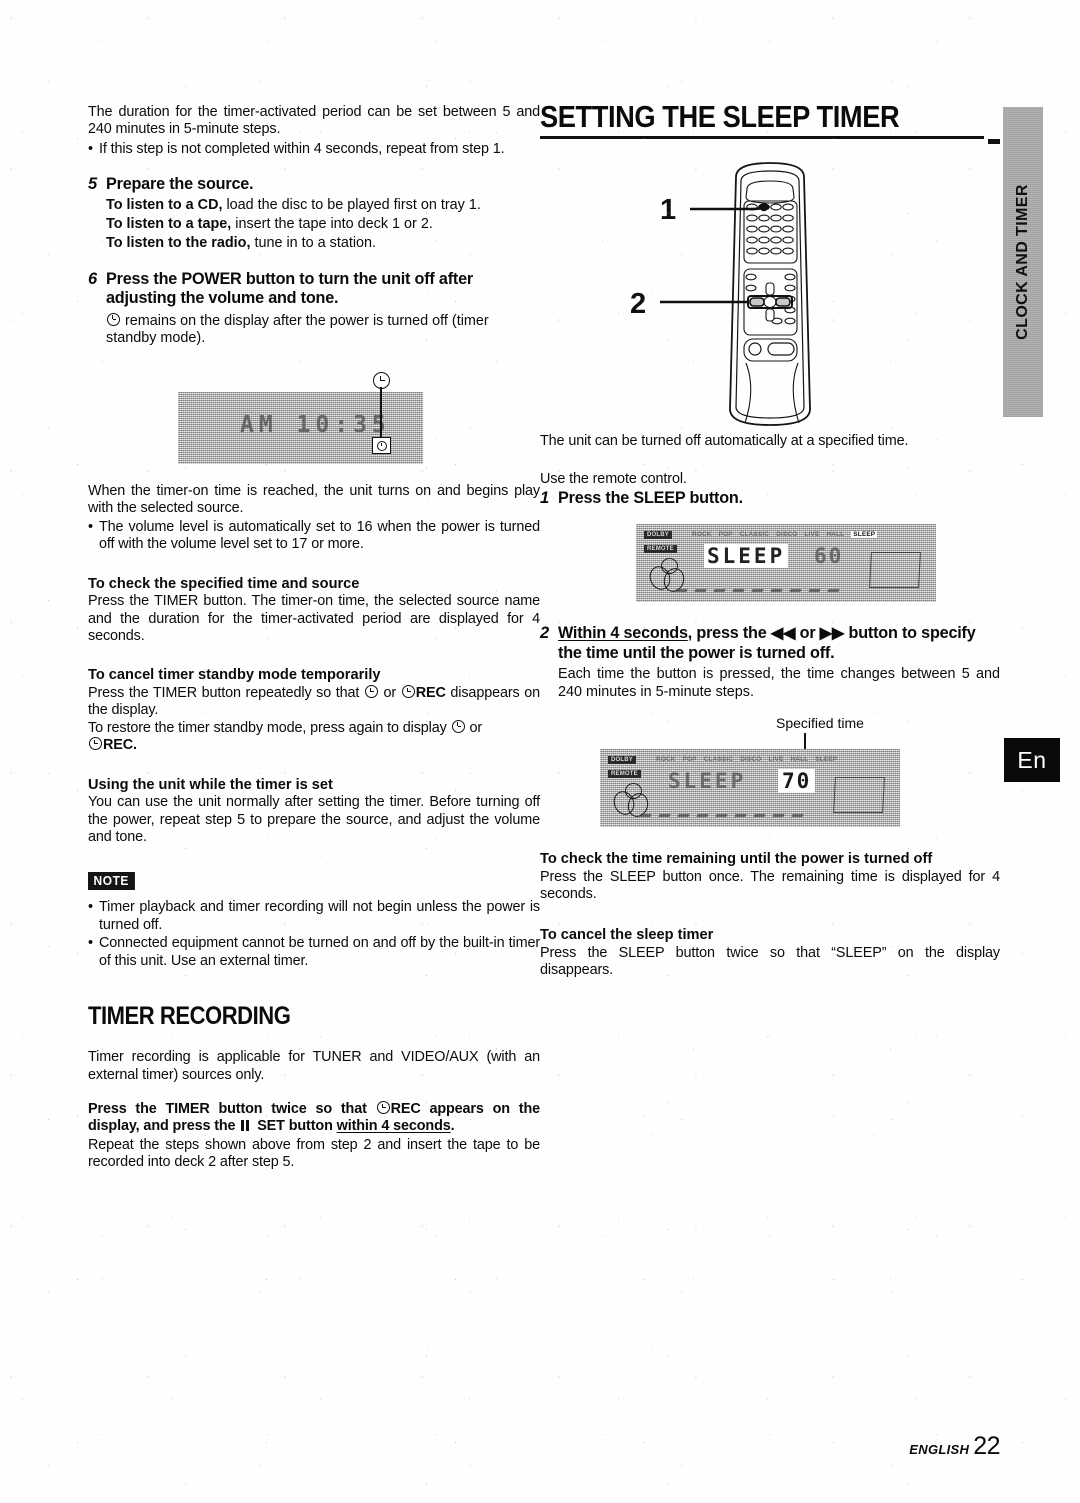 The image size is (1080, 1503). I want to click on footer-language: ENGLISH, so click(939, 1449).